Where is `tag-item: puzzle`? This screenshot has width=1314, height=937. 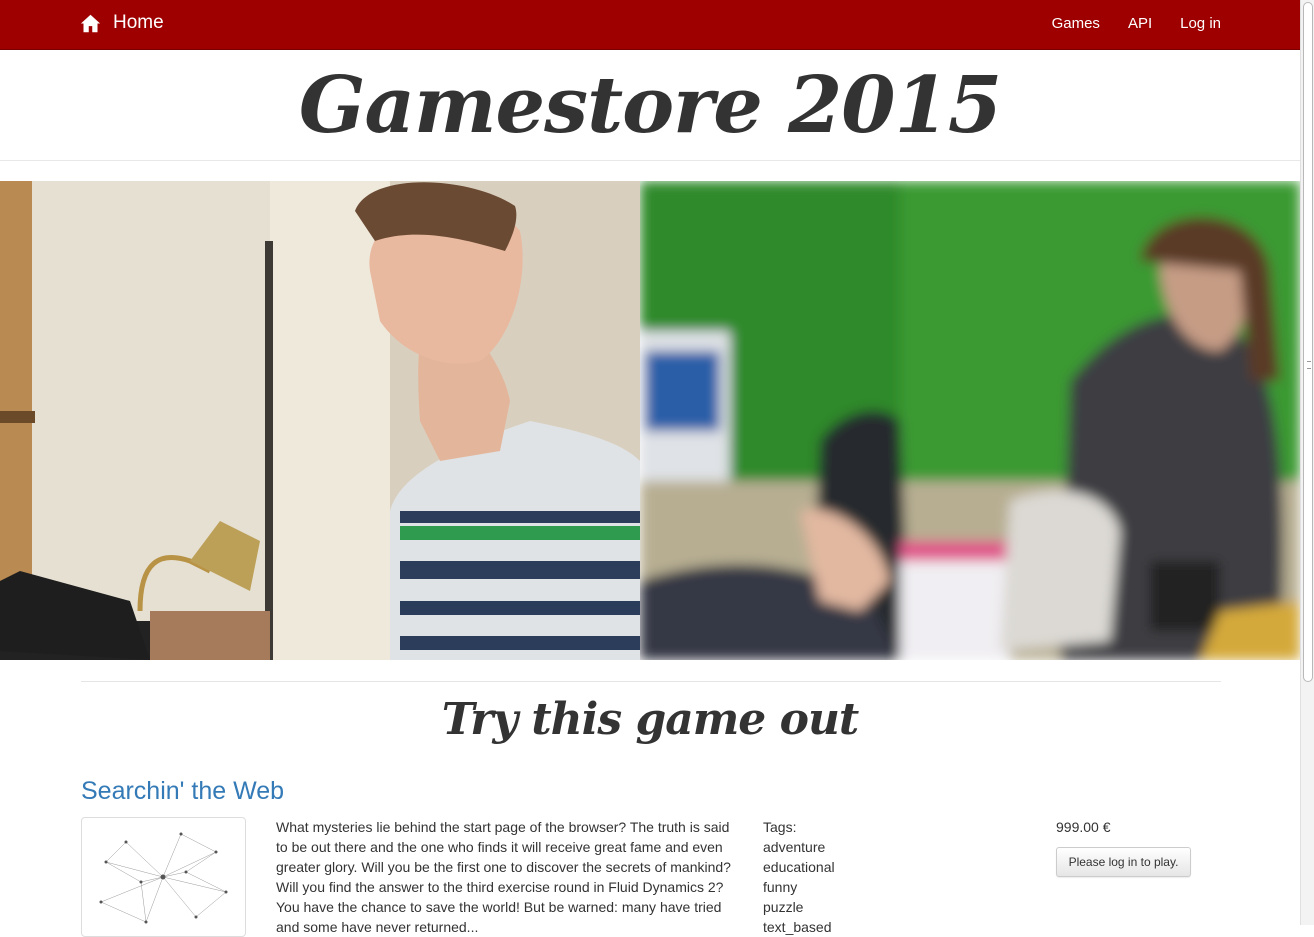
tag-item: puzzle is located at coordinates (783, 907).